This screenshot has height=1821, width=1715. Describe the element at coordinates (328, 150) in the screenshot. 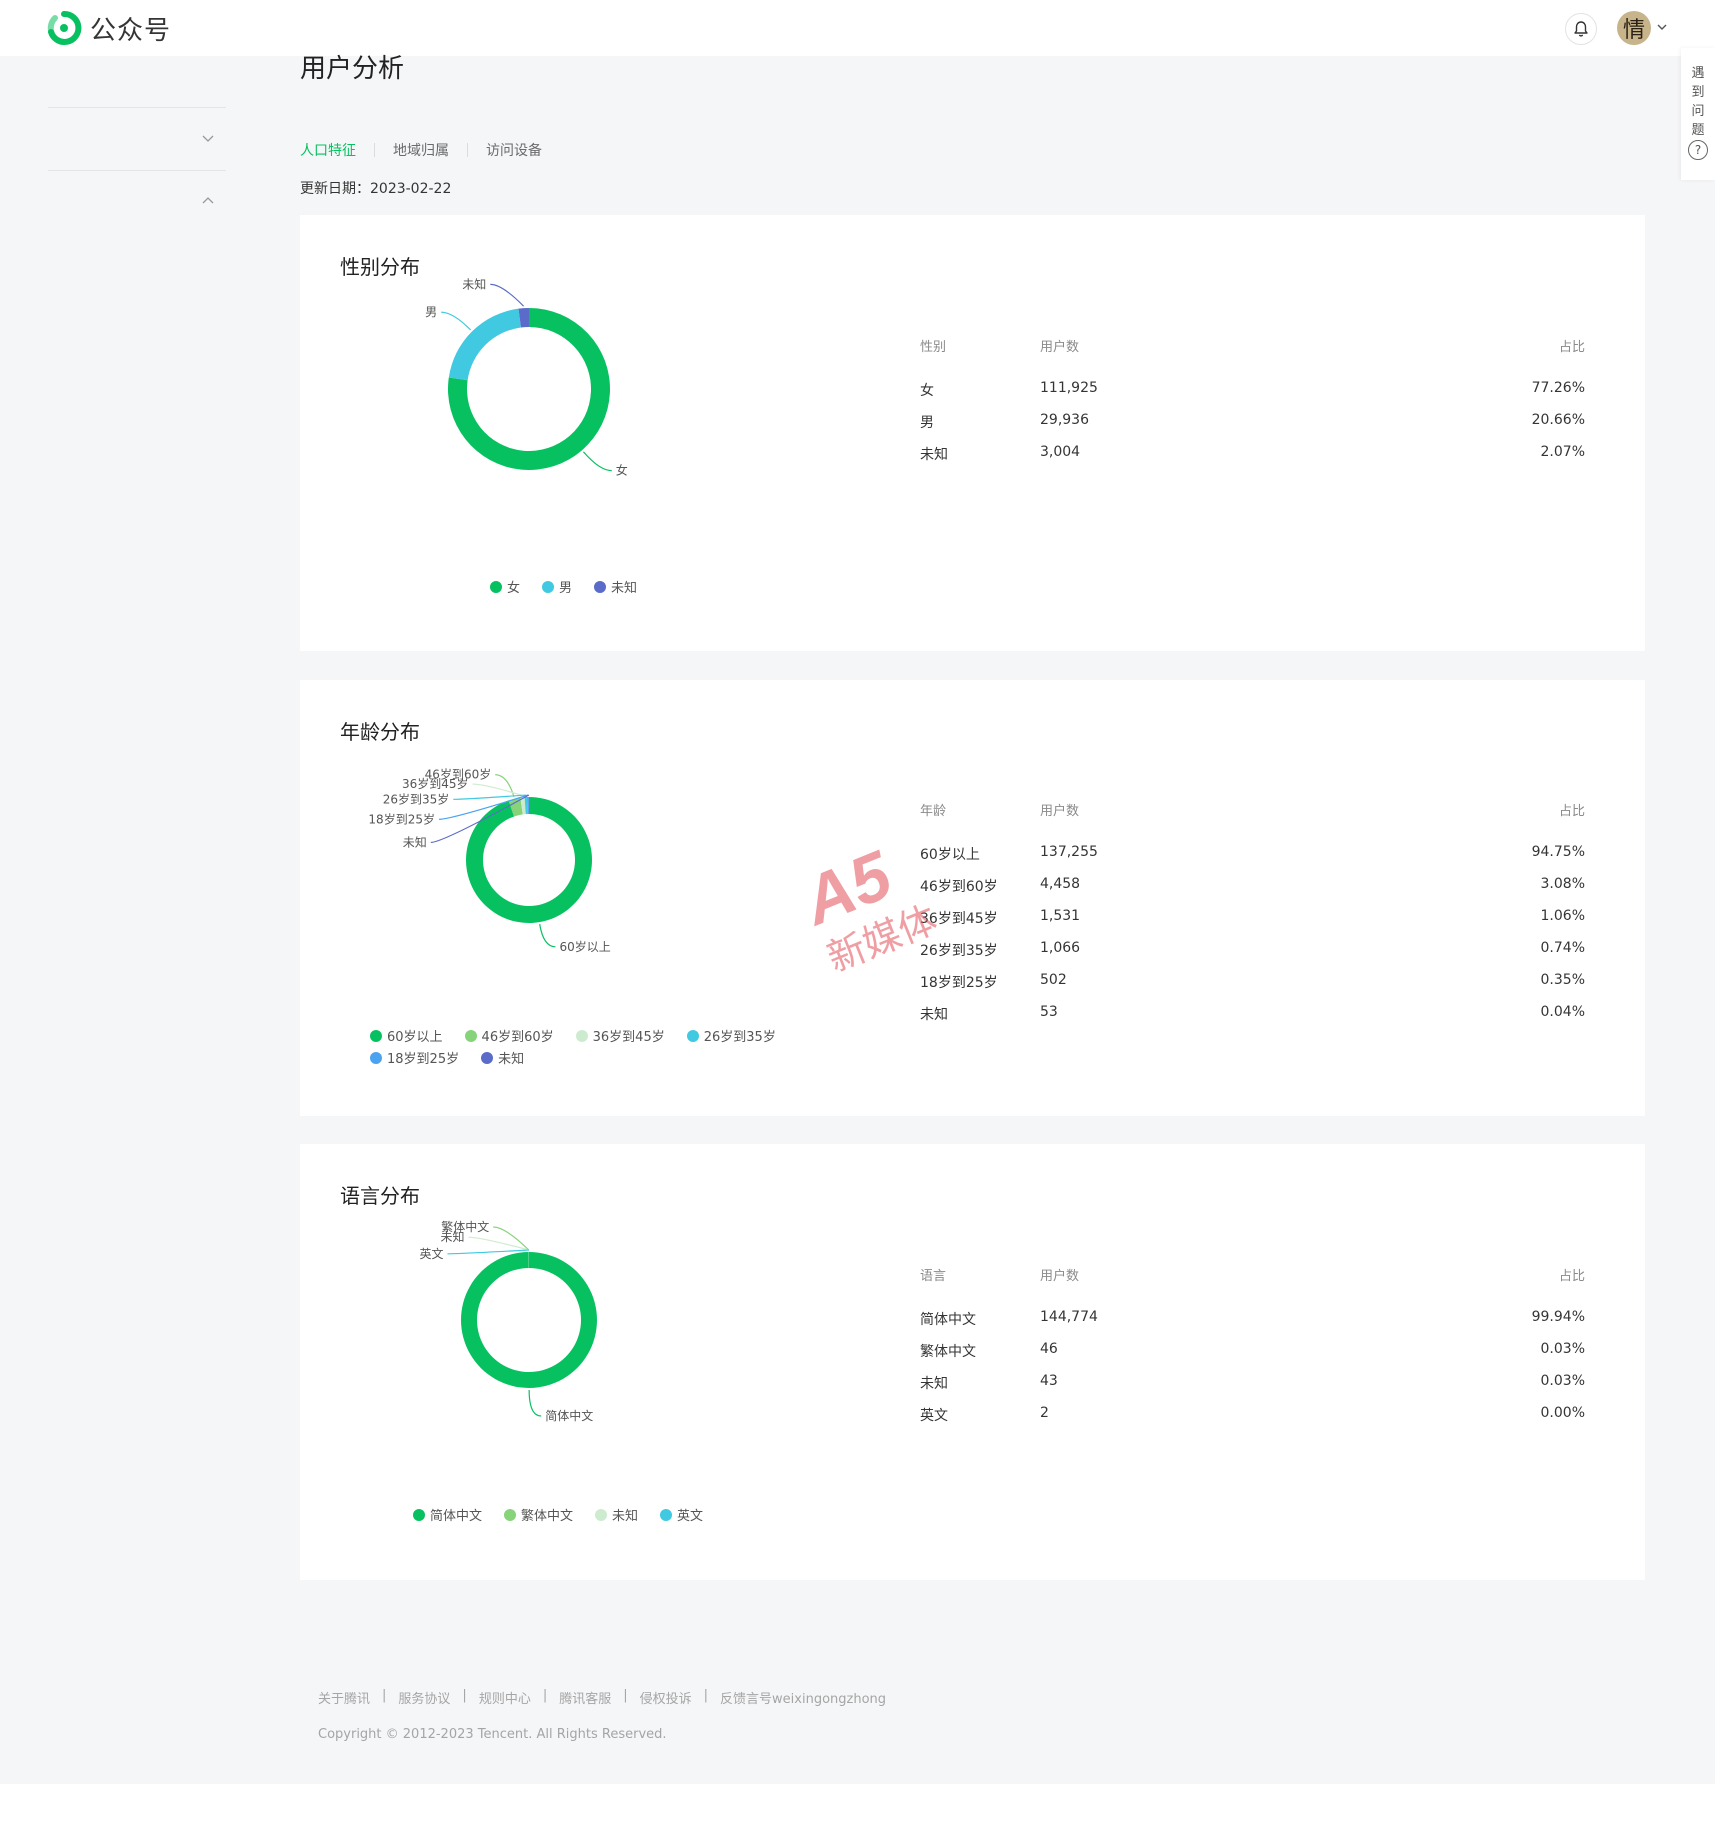

I see `tab-demographics: 人口特征` at that location.